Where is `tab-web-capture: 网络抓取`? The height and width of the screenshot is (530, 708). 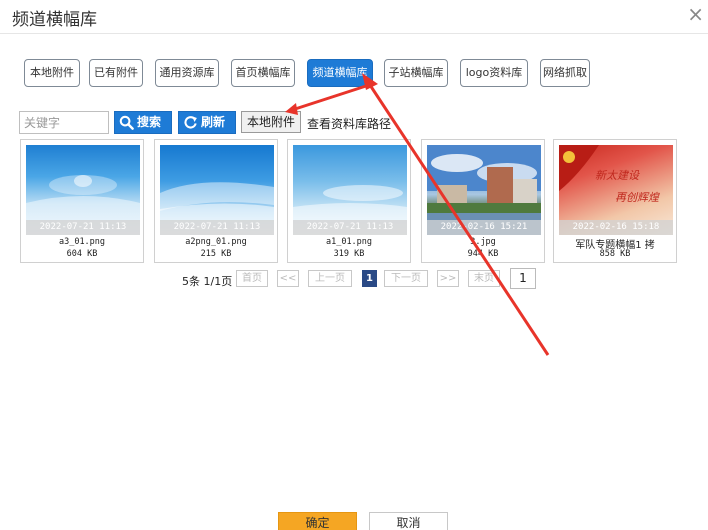
tab-web-capture: 网络抓取 is located at coordinates (565, 73).